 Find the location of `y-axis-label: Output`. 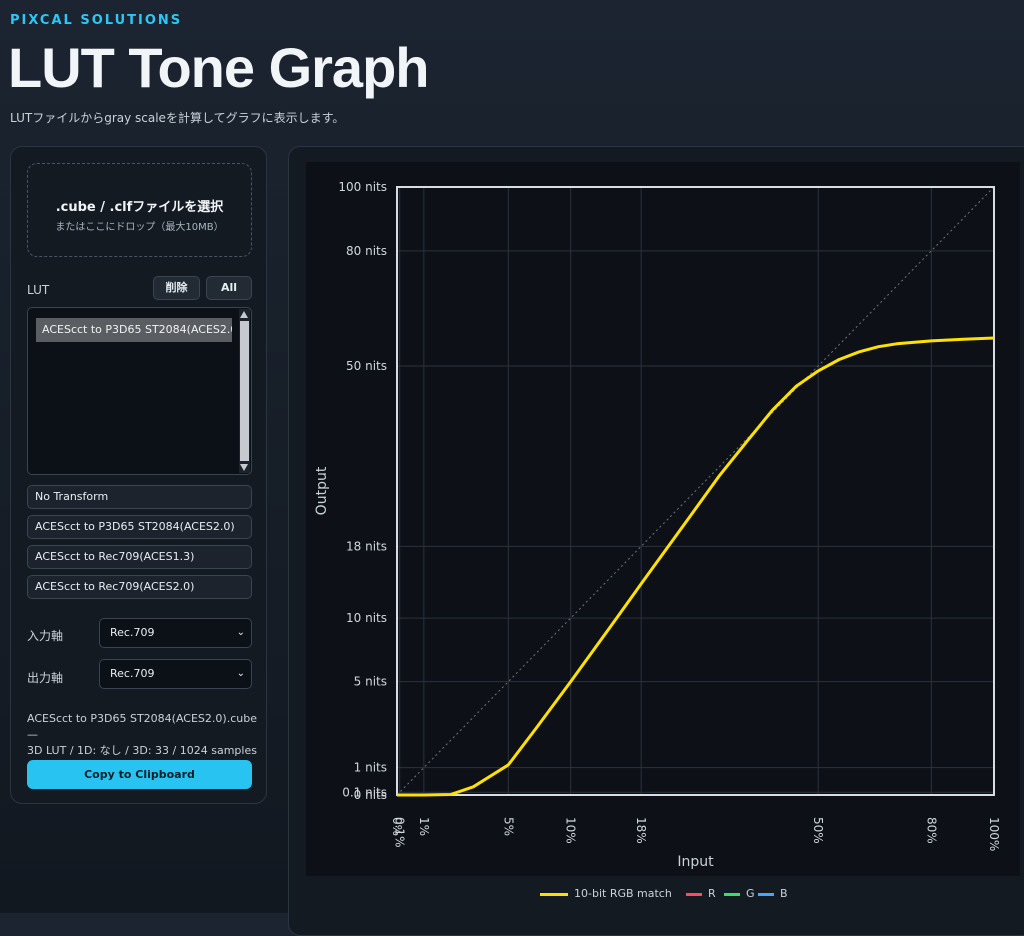

y-axis-label: Output is located at coordinates (322, 490).